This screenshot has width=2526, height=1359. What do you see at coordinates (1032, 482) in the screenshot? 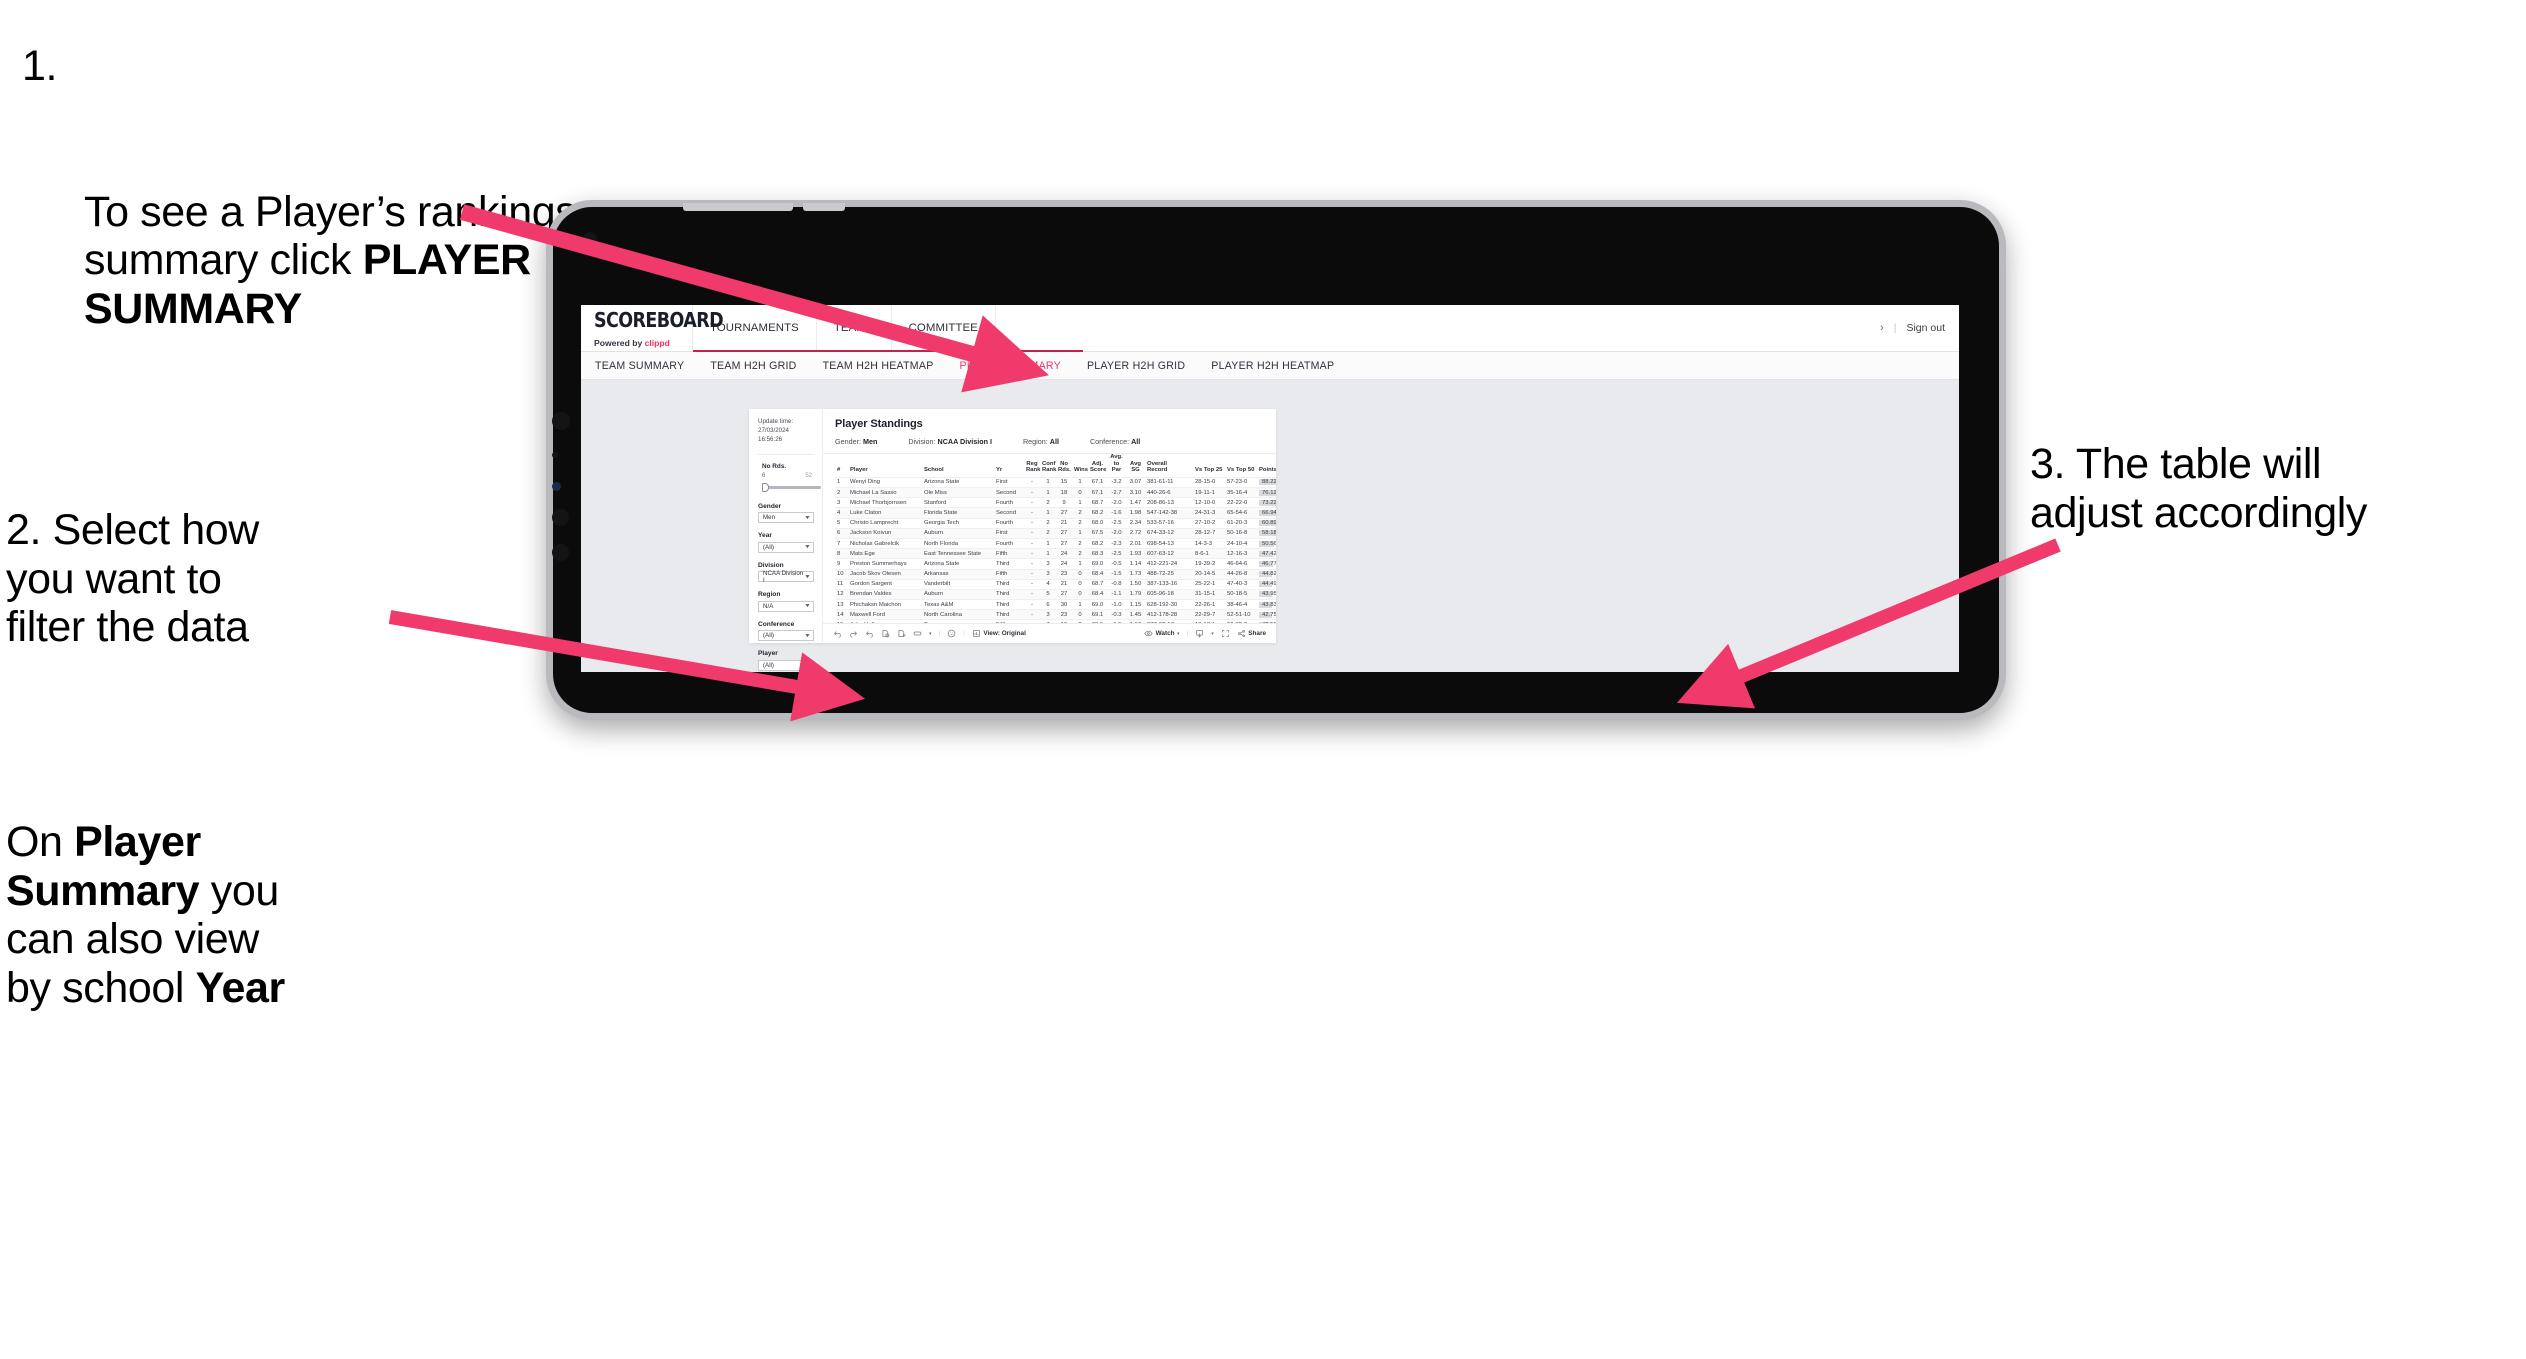
I see `cell-reg-rank: -` at bounding box center [1032, 482].